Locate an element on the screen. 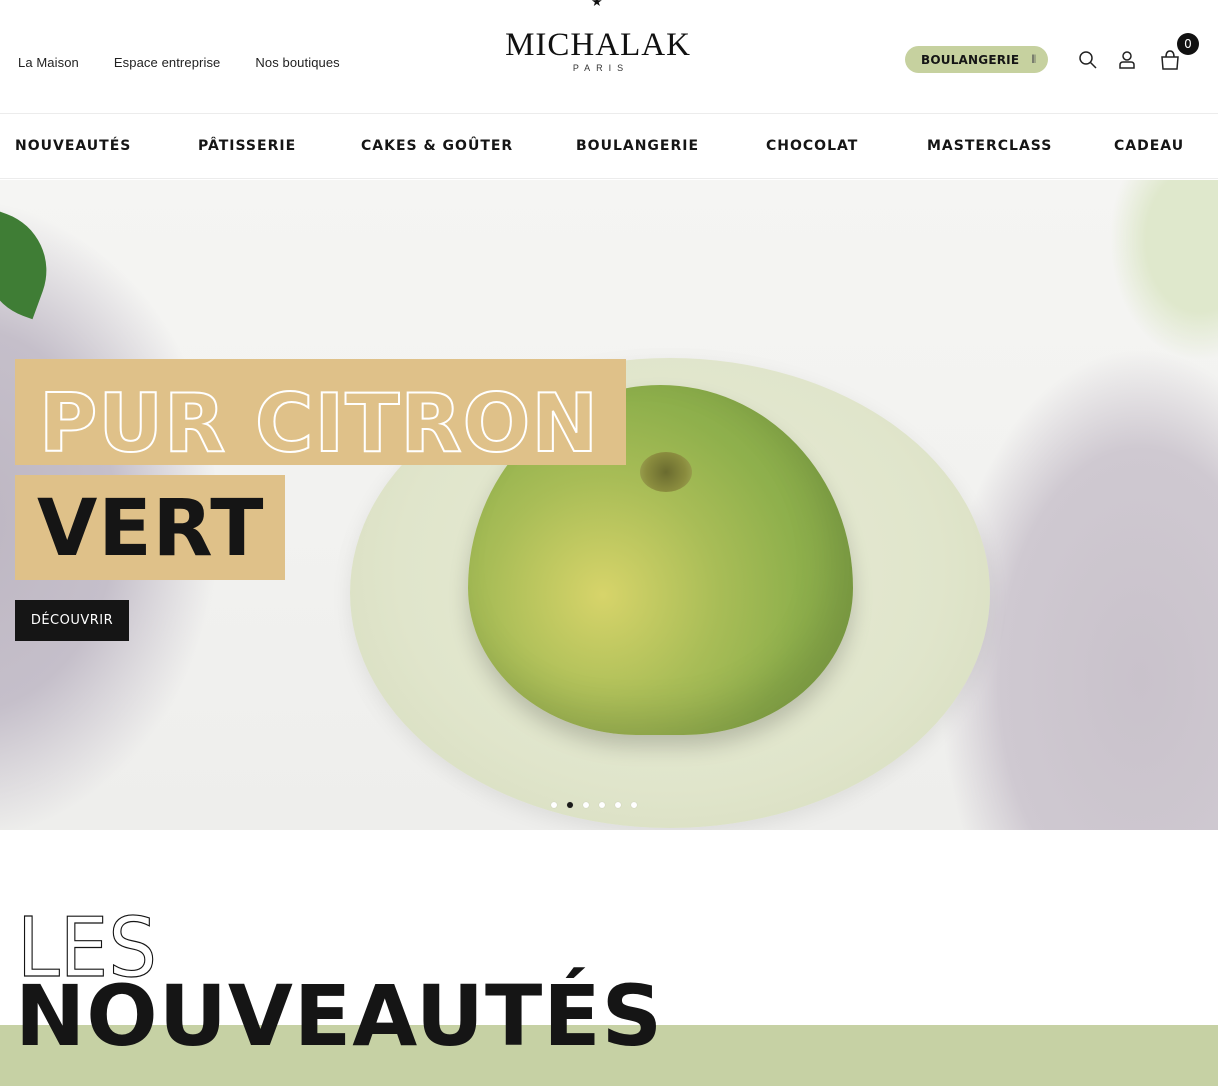 Image resolution: width=1218 pixels, height=1086 pixels. hero-title-solid-block: VERT is located at coordinates (150, 527).